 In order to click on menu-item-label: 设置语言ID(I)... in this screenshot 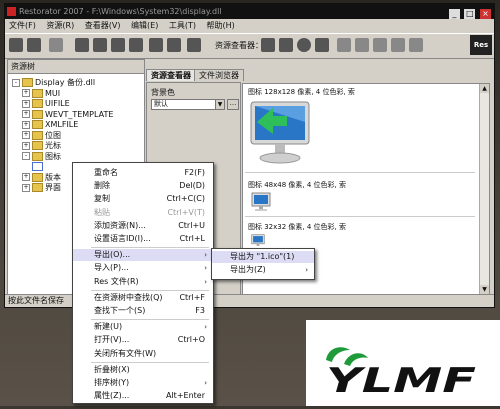, I will do `click(122, 238)`.